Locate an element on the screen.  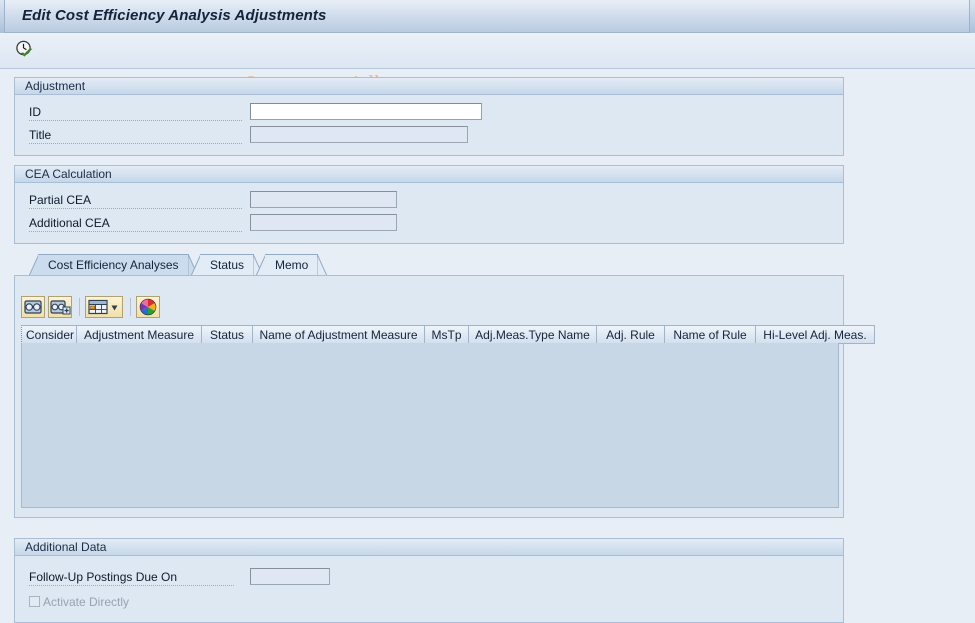
form-row-additional-cea: Additional CEA is located at coordinates (429, 224).